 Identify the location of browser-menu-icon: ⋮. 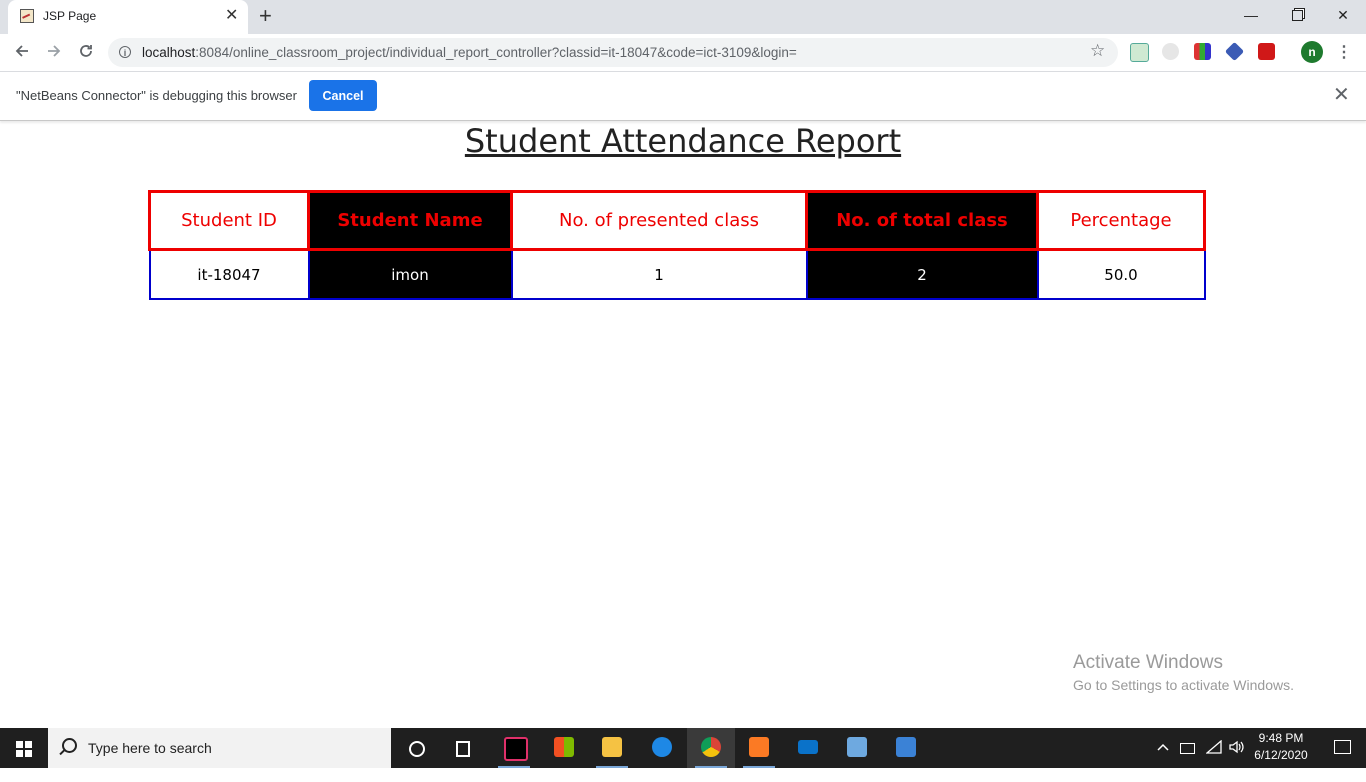
(1344, 53).